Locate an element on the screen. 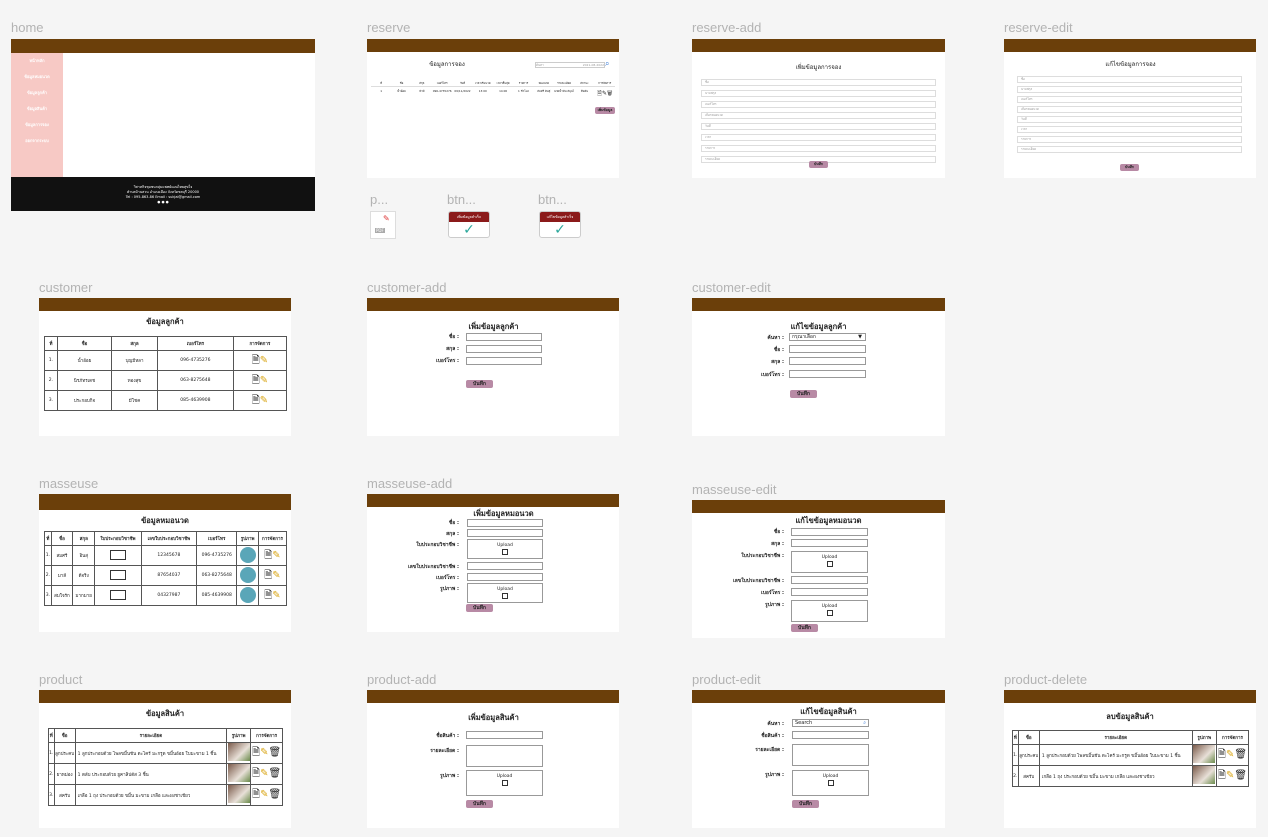  sidebar-item: ข้อมูลการจอง is located at coordinates (37, 124).